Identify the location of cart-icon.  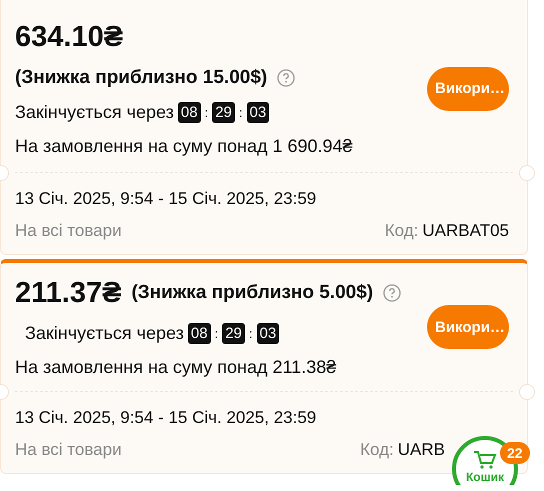
(485, 460).